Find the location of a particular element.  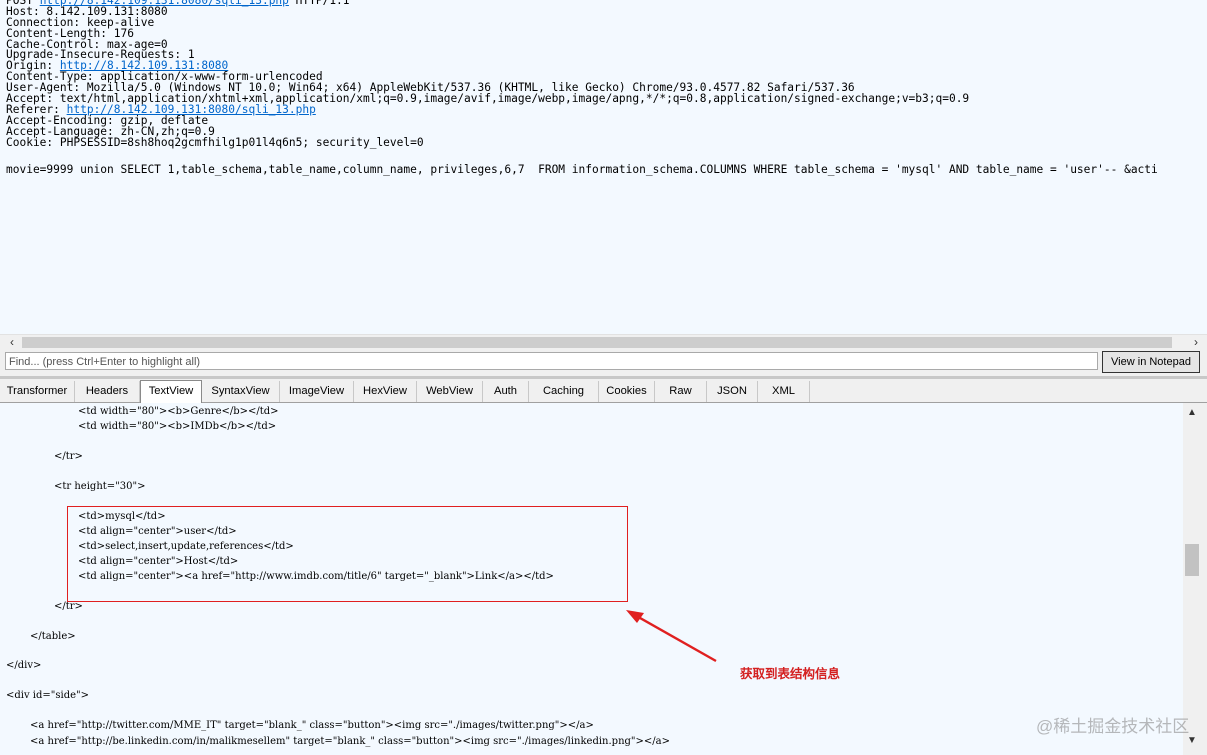

response-vertical-scrollbar: ▲ ▼ is located at coordinates (1192, 579).